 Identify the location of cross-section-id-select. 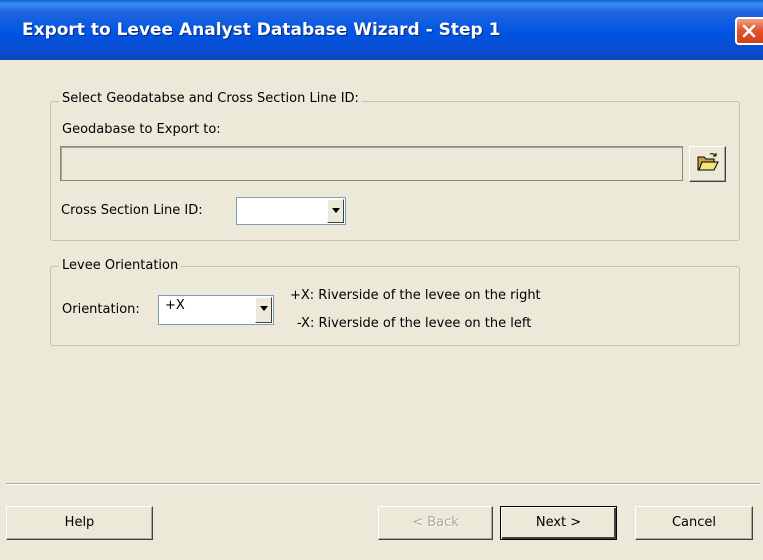
(291, 211).